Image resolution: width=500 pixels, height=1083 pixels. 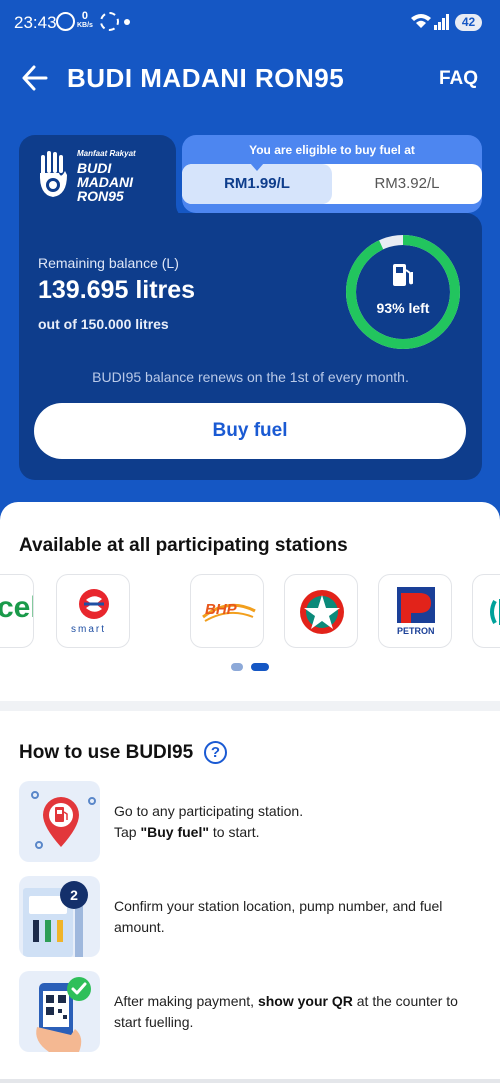 What do you see at coordinates (53, 922) in the screenshot?
I see `fuel-dispenser-icon` at bounding box center [53, 922].